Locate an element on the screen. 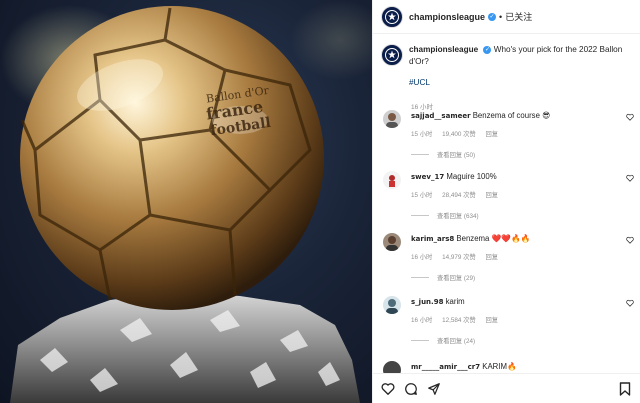 The height and width of the screenshot is (403, 640). comment-text: Benzema ❤️❤️🔥🔥 is located at coordinates (493, 238).